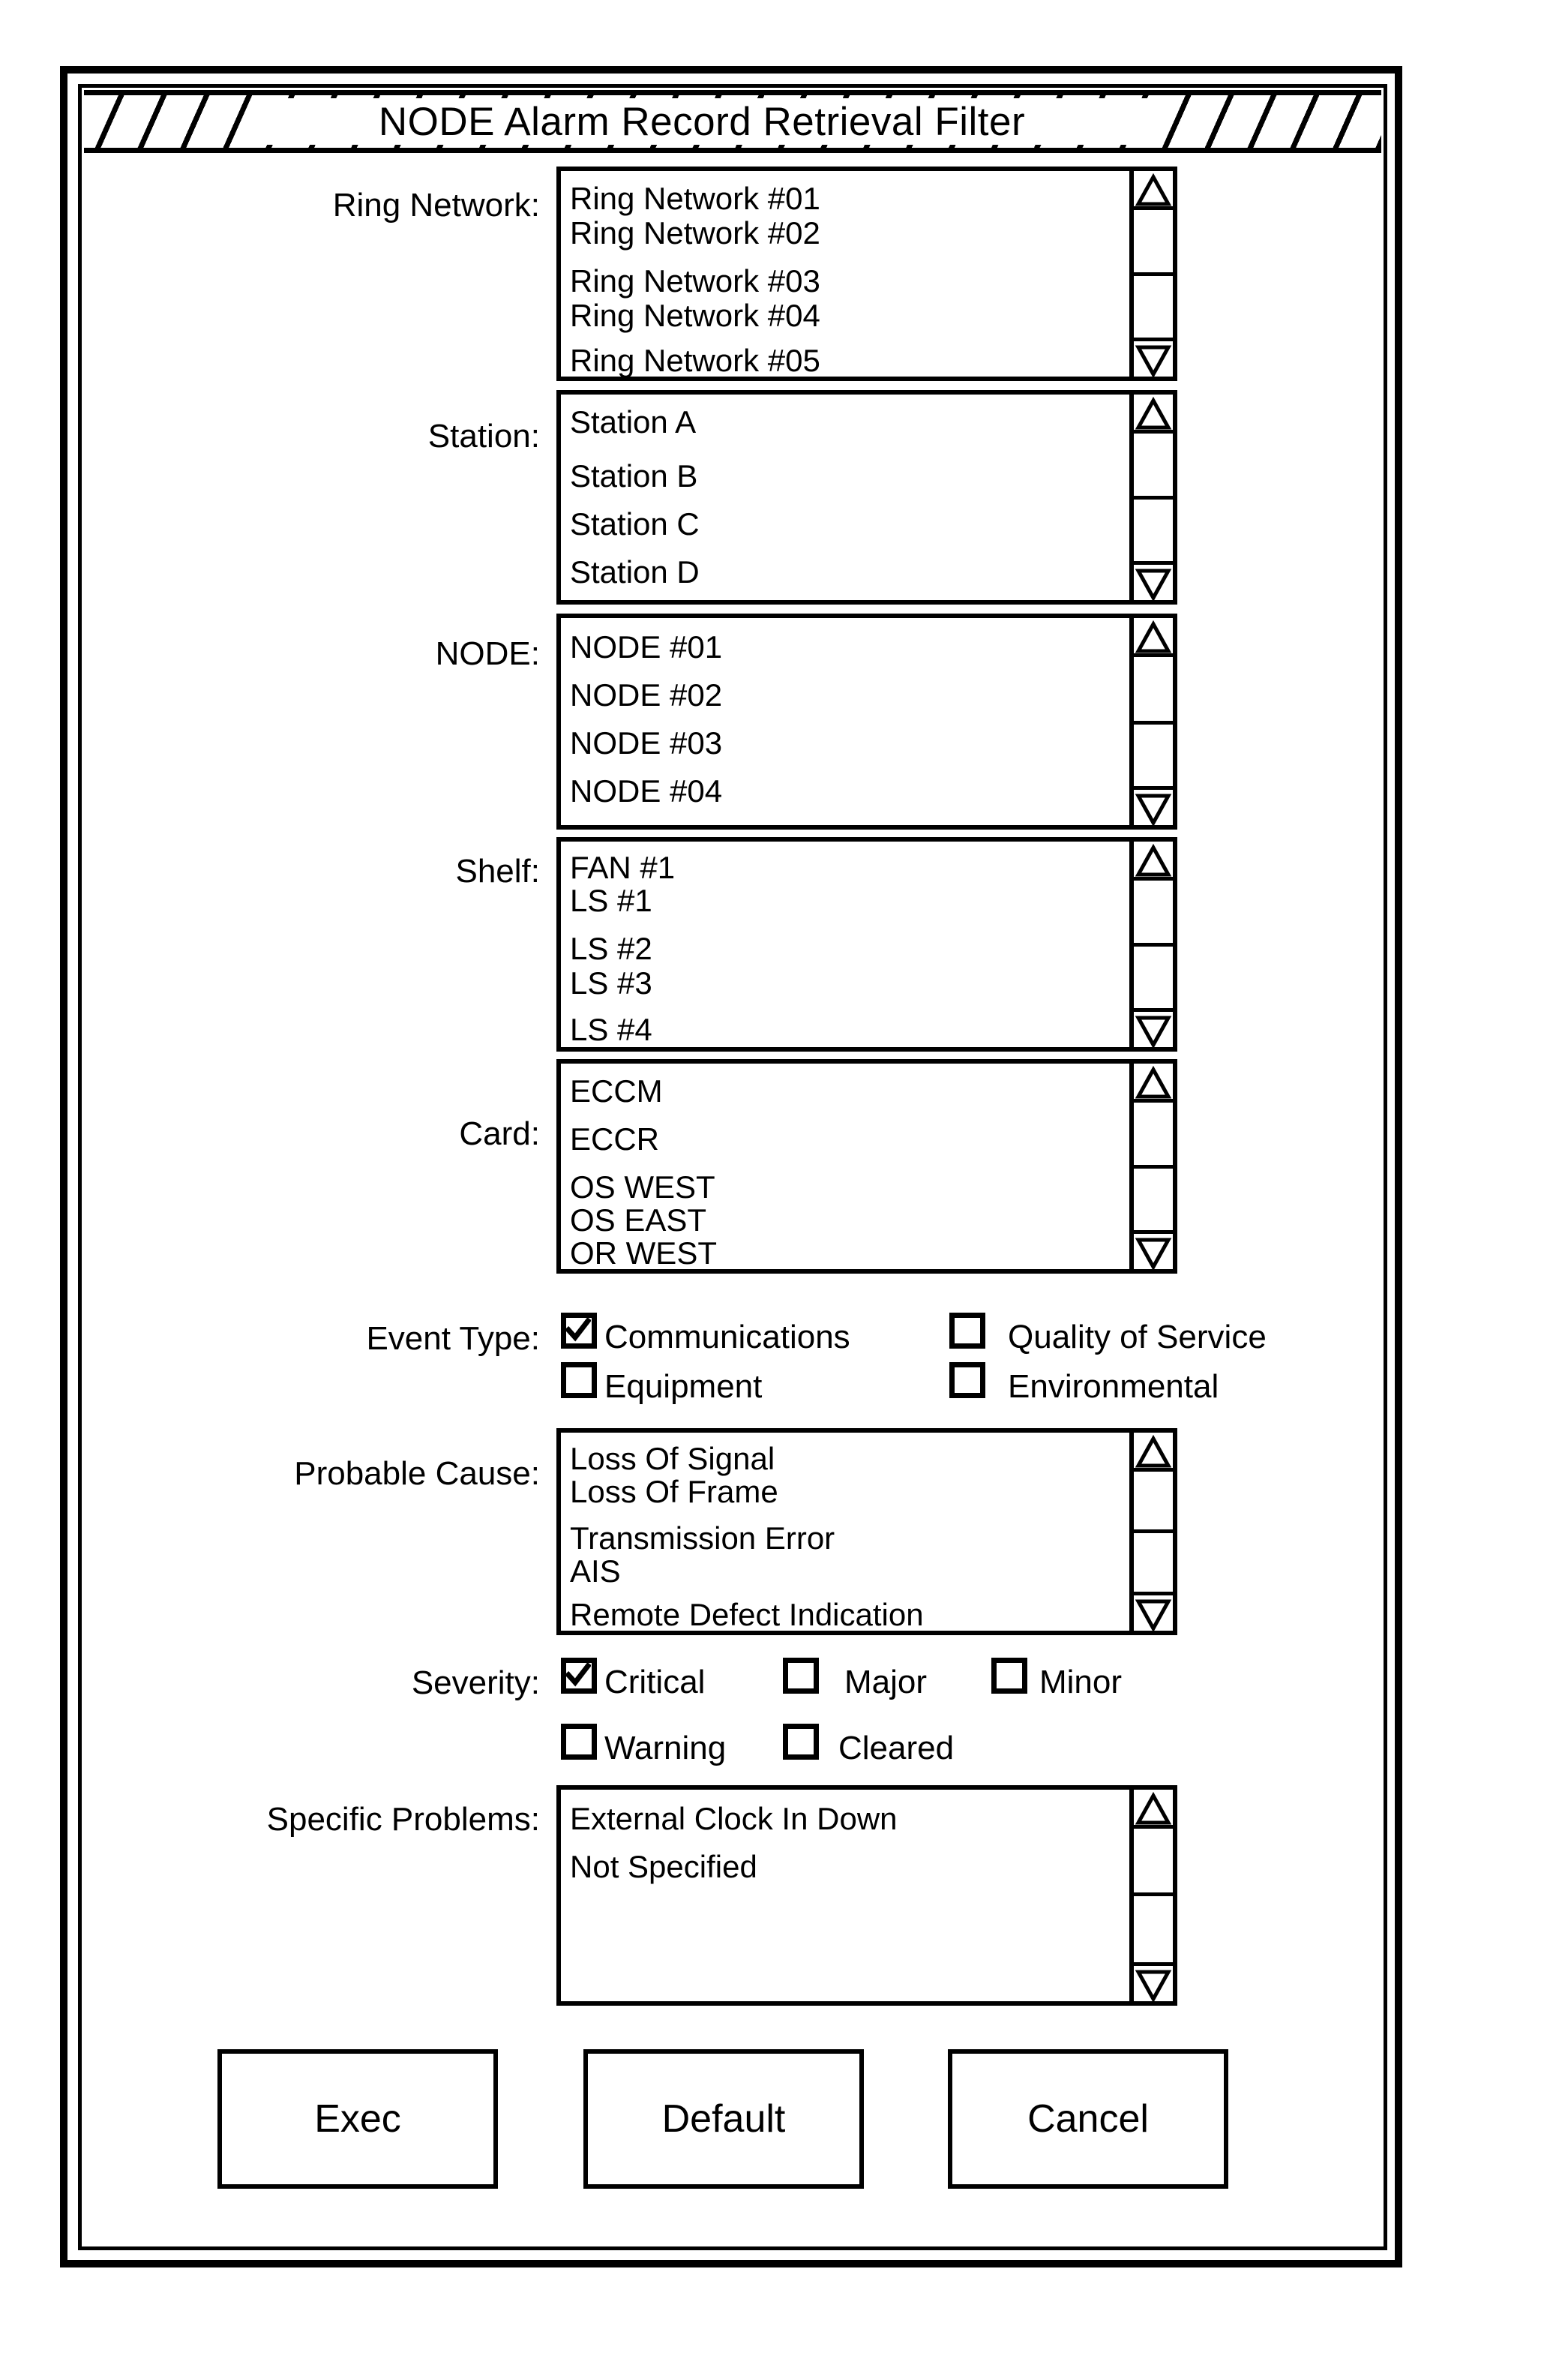  I want to click on checkbox-communications, so click(579, 1331).